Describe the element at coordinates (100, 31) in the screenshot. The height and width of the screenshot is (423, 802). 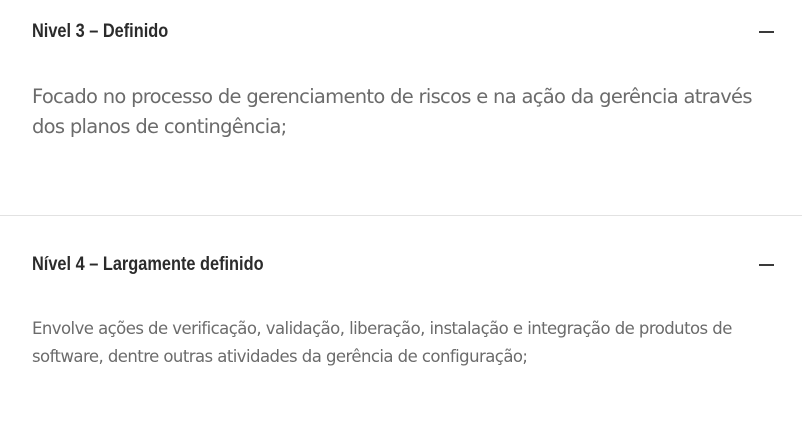
I see `accordion-title: Nivel 3 – Definido` at that location.